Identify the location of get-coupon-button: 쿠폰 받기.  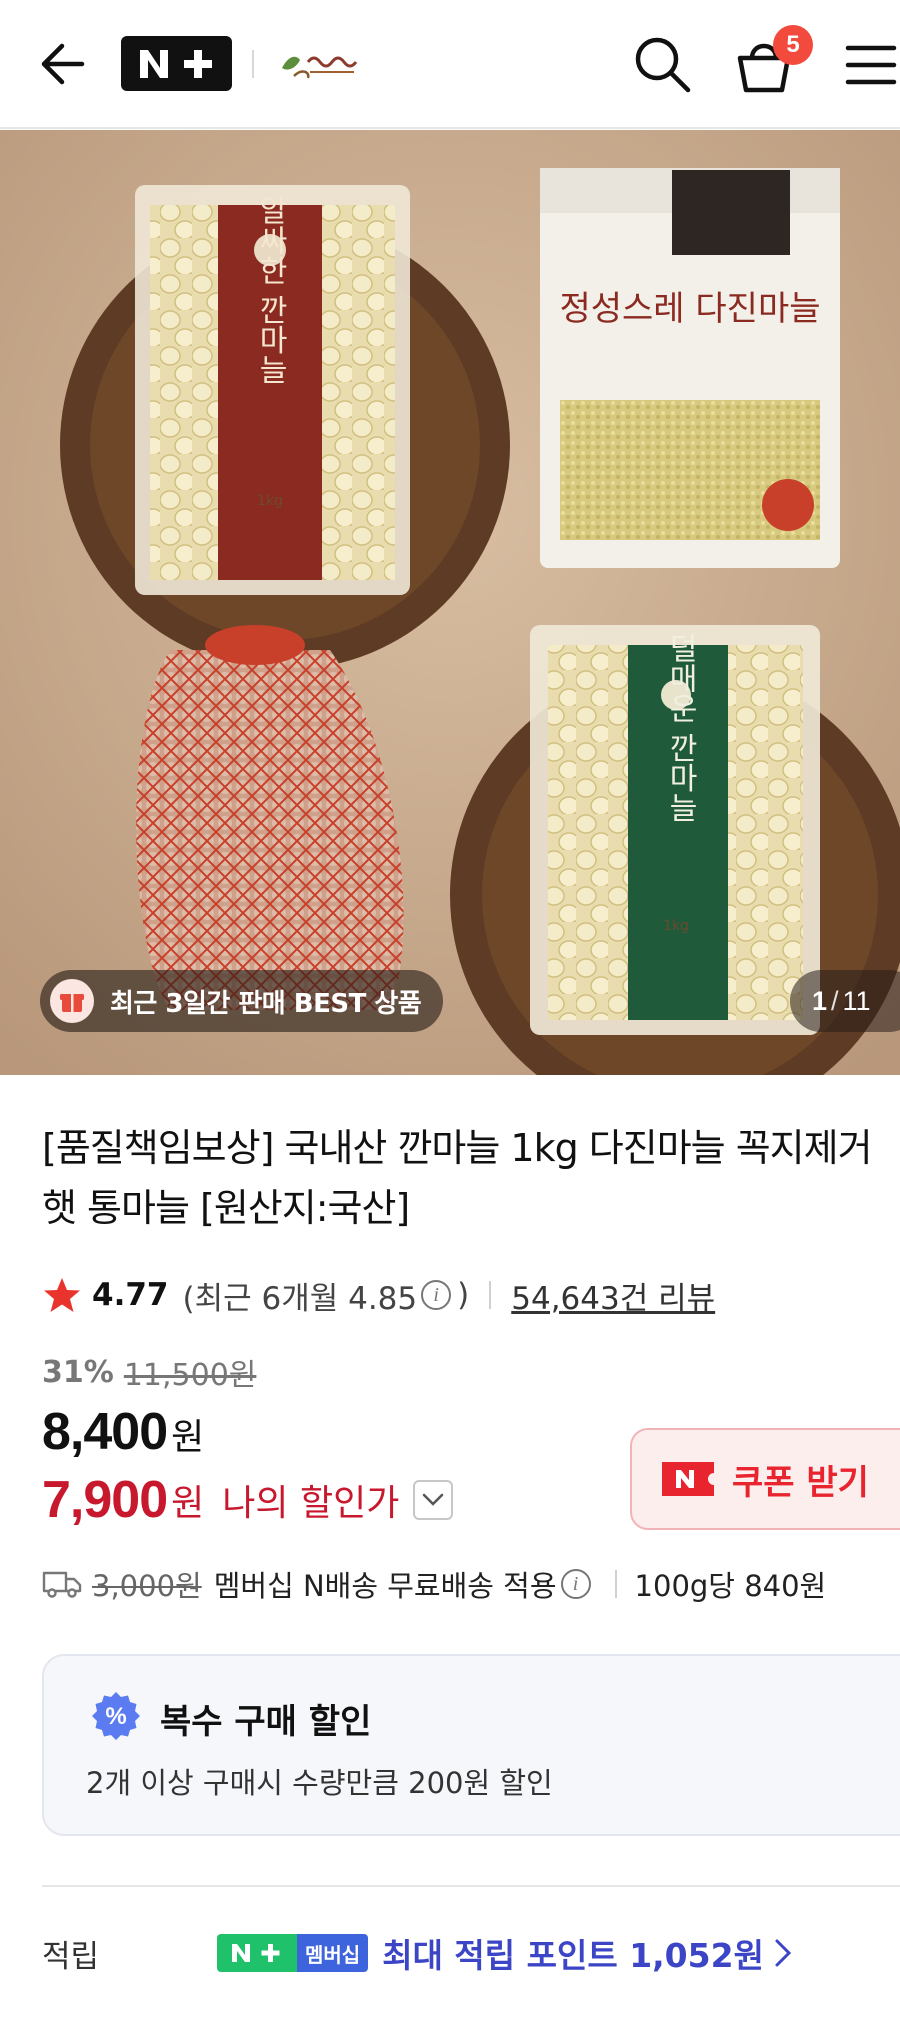
(765, 1479).